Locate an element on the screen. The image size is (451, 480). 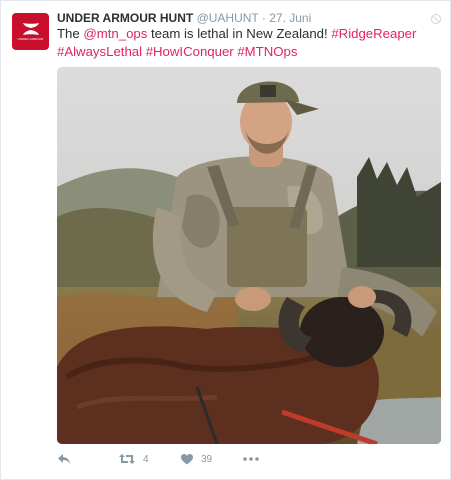
avatar: UNDER ARMOUR is located at coordinates (30, 31).